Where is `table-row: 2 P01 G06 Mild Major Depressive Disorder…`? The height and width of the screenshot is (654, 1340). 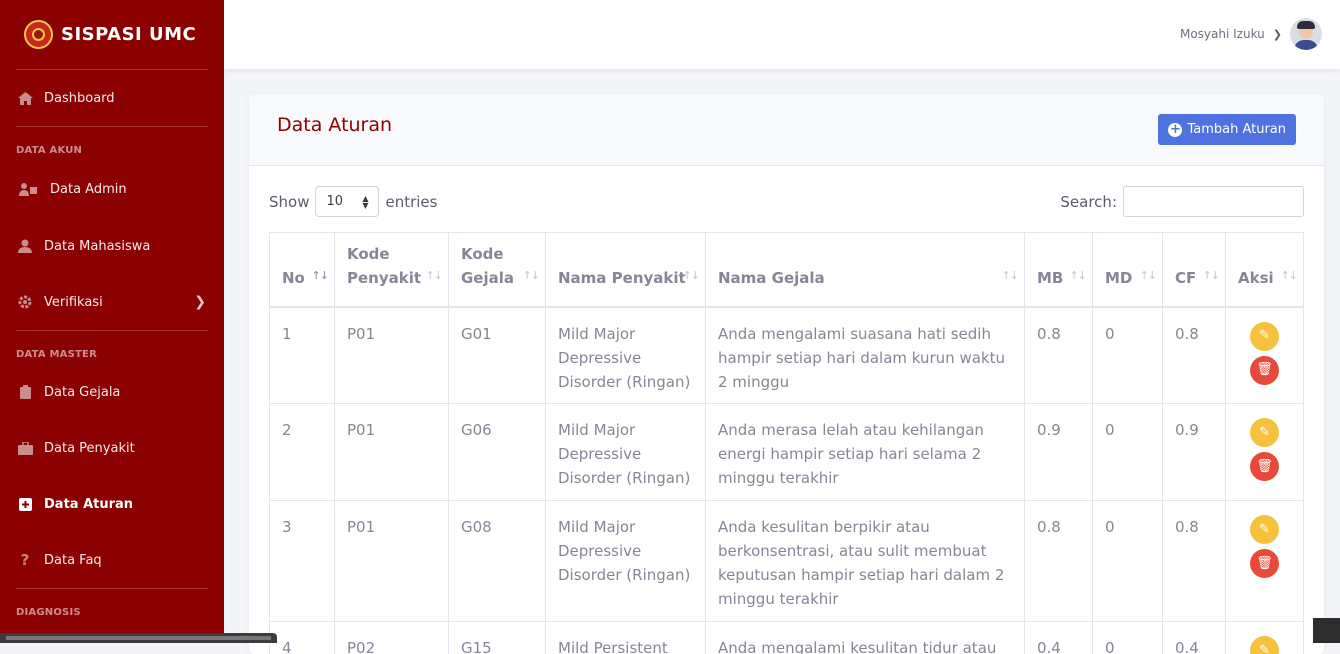
table-row: 2 P01 G06 Mild Major Depressive Disorder… is located at coordinates (787, 452).